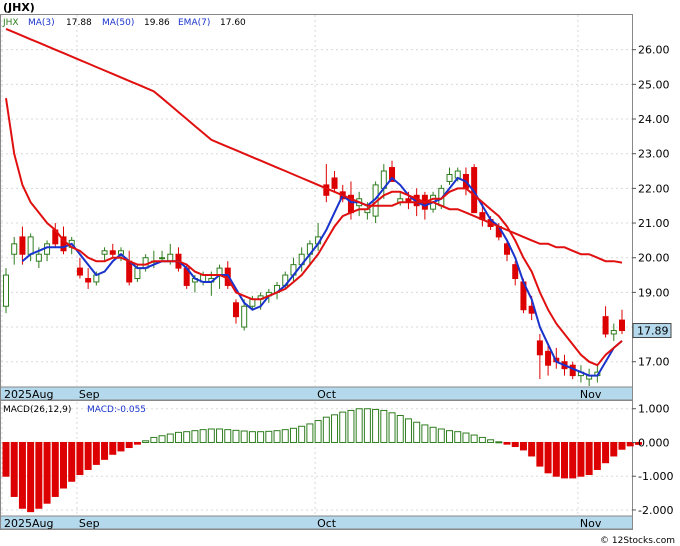 This screenshot has height=546, width=680. I want to click on legend-ma50-label: MA(50), so click(118, 23).